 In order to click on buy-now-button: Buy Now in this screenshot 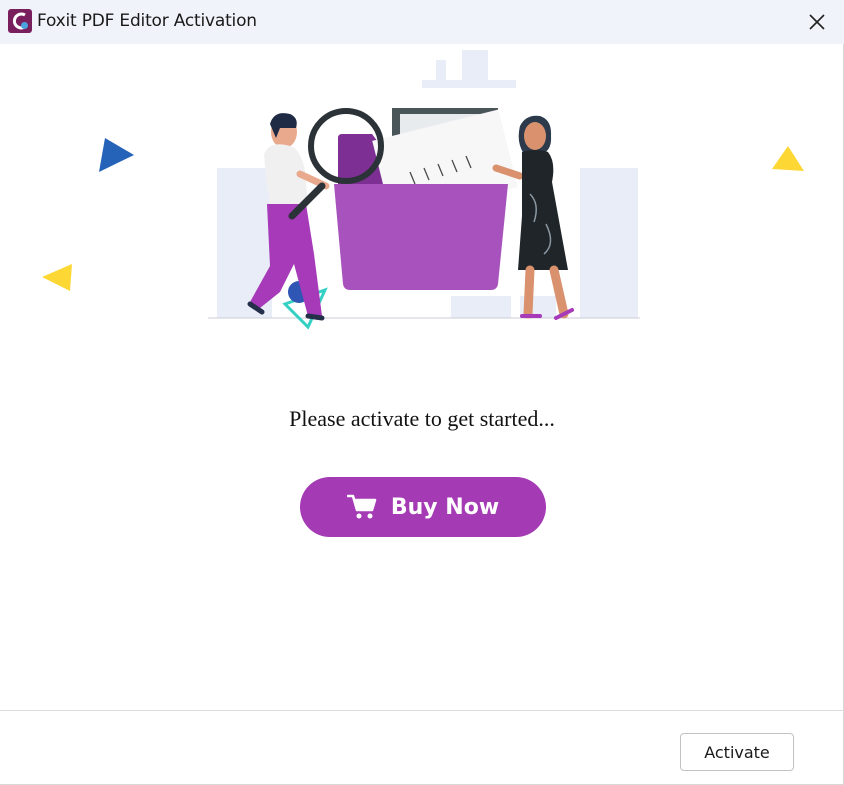, I will do `click(423, 507)`.